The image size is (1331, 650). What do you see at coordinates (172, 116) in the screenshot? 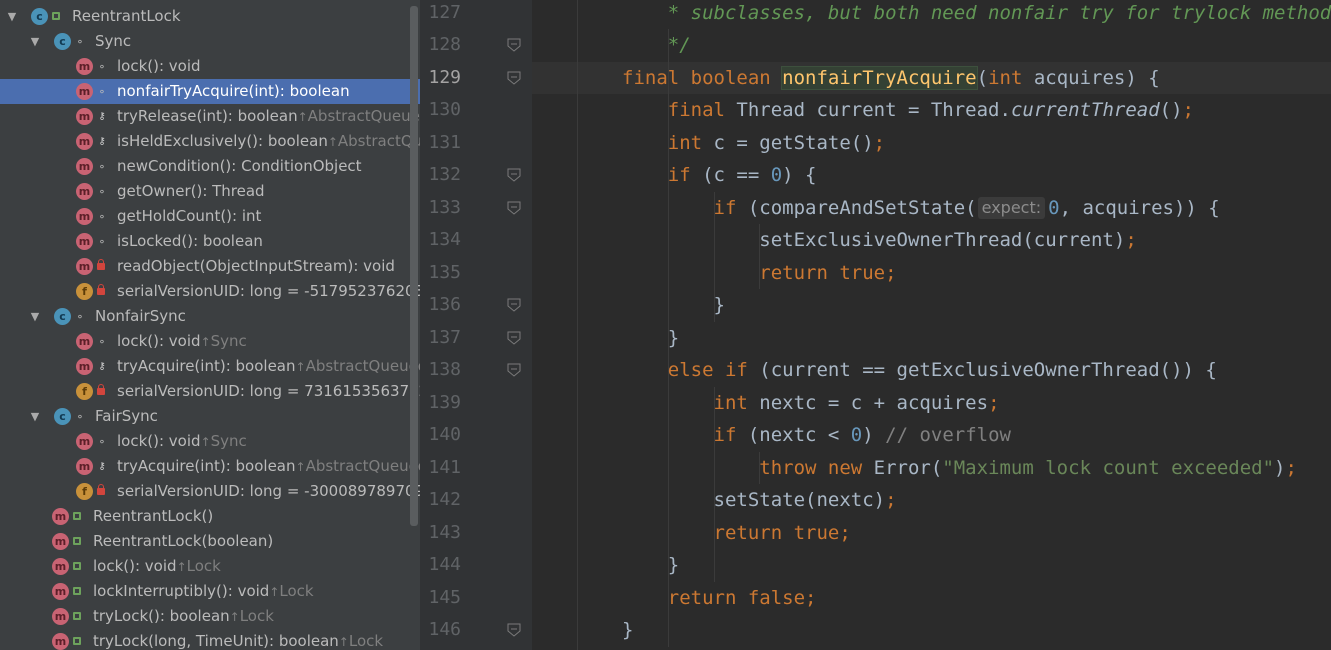
I see `member-name: tryRelease(int)` at bounding box center [172, 116].